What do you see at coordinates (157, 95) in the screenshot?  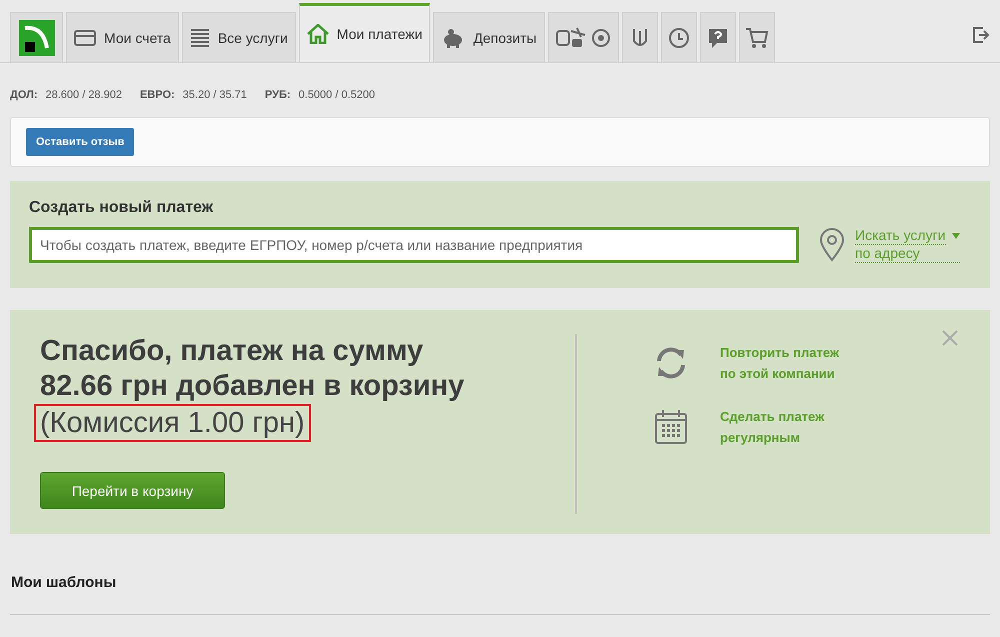 I see `currency-label: ЕВРО:` at bounding box center [157, 95].